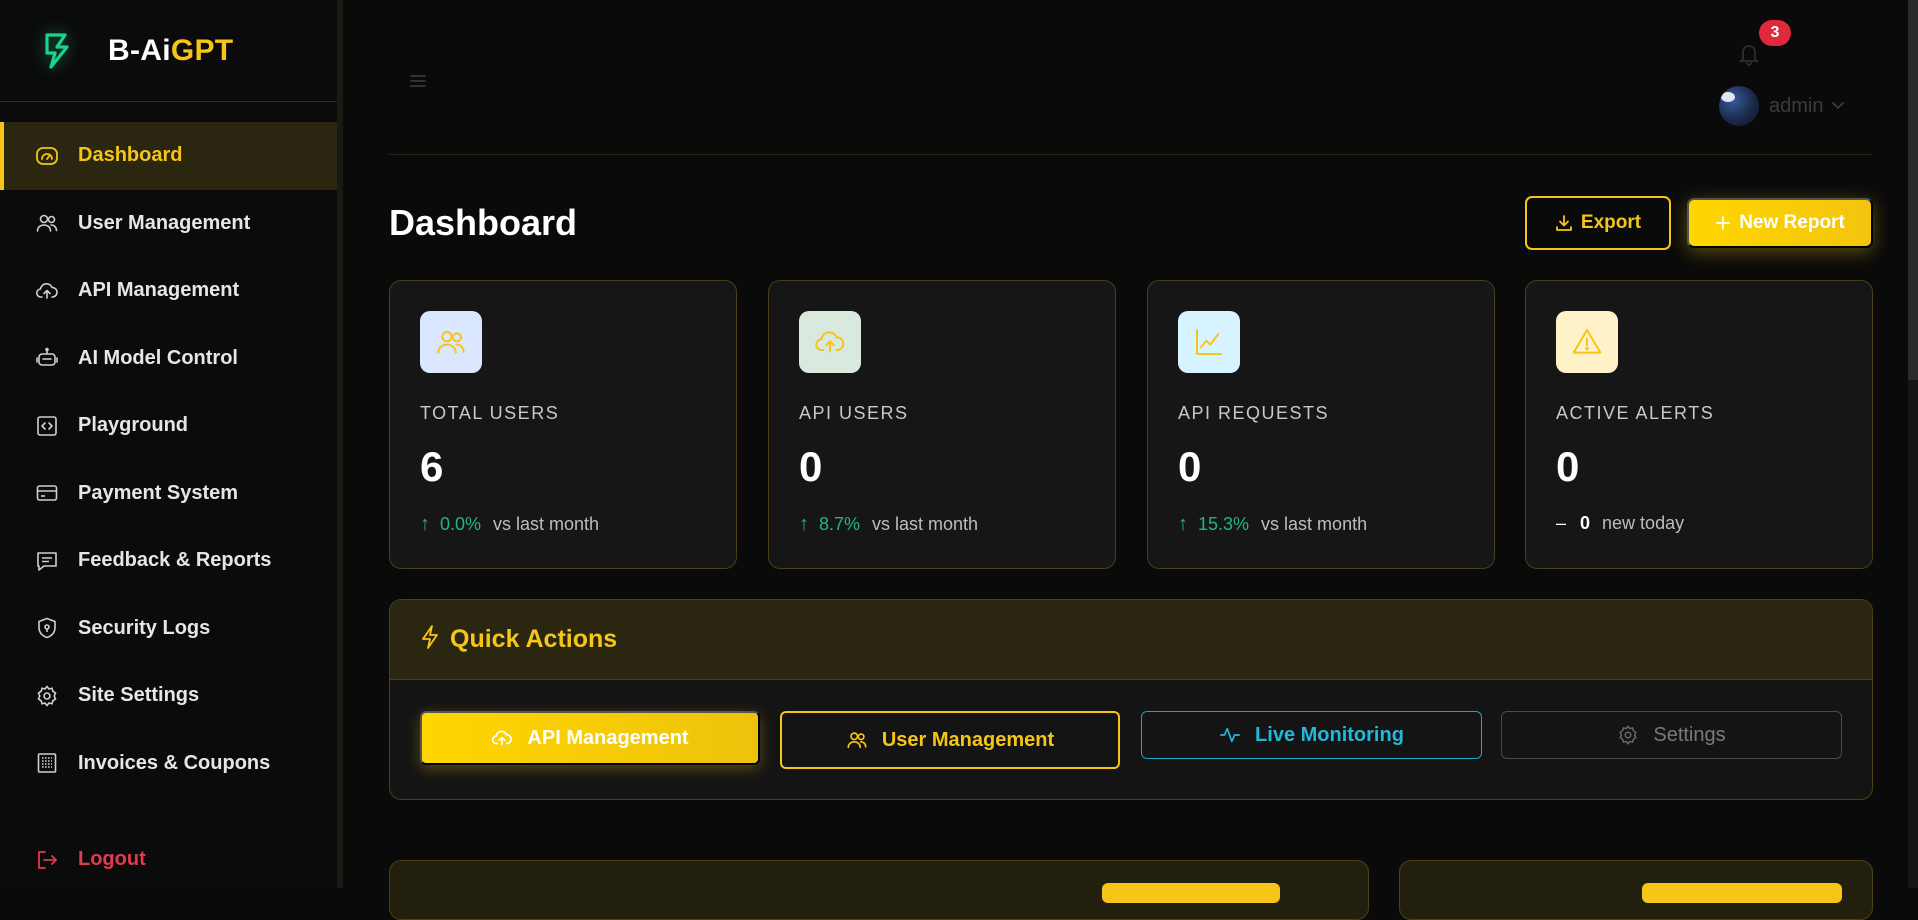 Image resolution: width=1918 pixels, height=920 pixels. I want to click on button-label: Settings, so click(1689, 734).